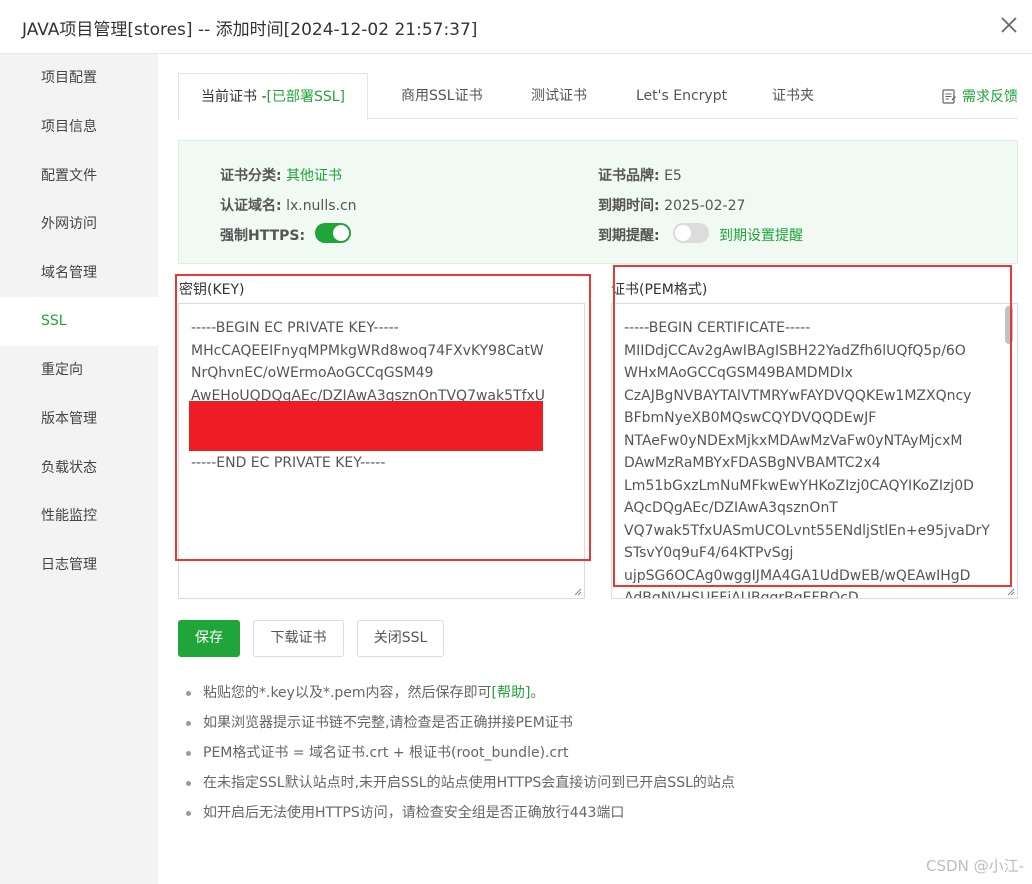  What do you see at coordinates (306, 97) in the screenshot?
I see `deployed-badge: [已部署SSL]` at bounding box center [306, 97].